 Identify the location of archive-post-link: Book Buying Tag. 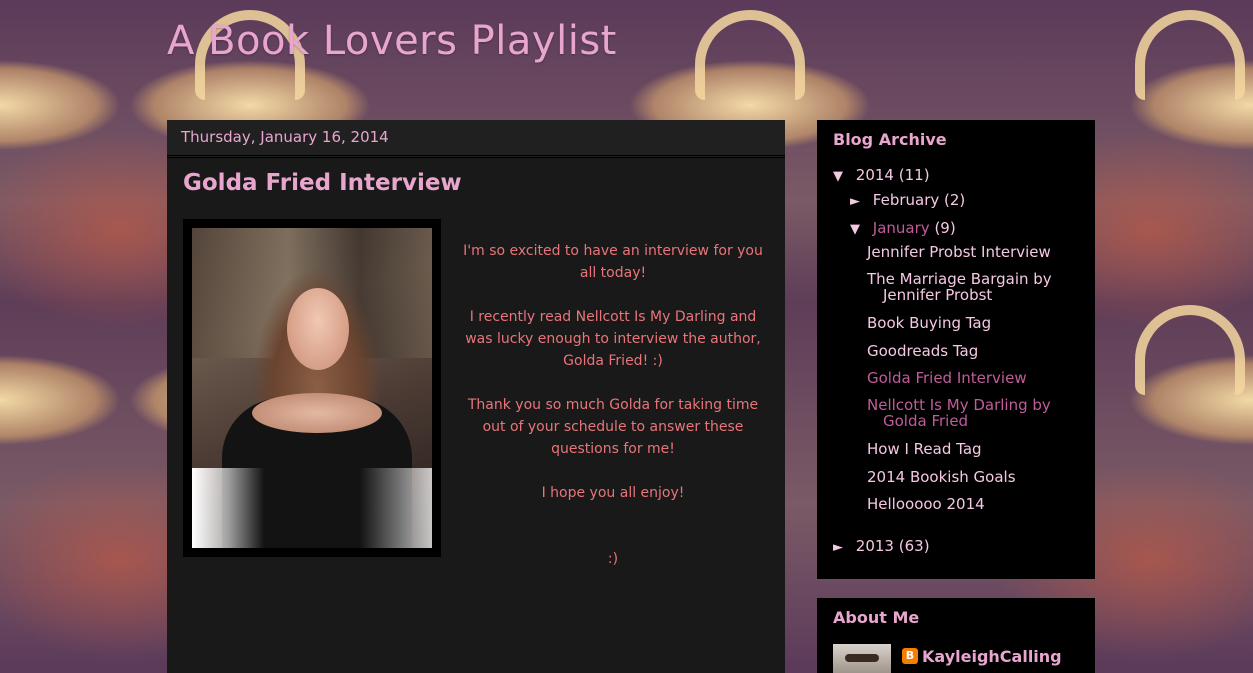
(967, 323).